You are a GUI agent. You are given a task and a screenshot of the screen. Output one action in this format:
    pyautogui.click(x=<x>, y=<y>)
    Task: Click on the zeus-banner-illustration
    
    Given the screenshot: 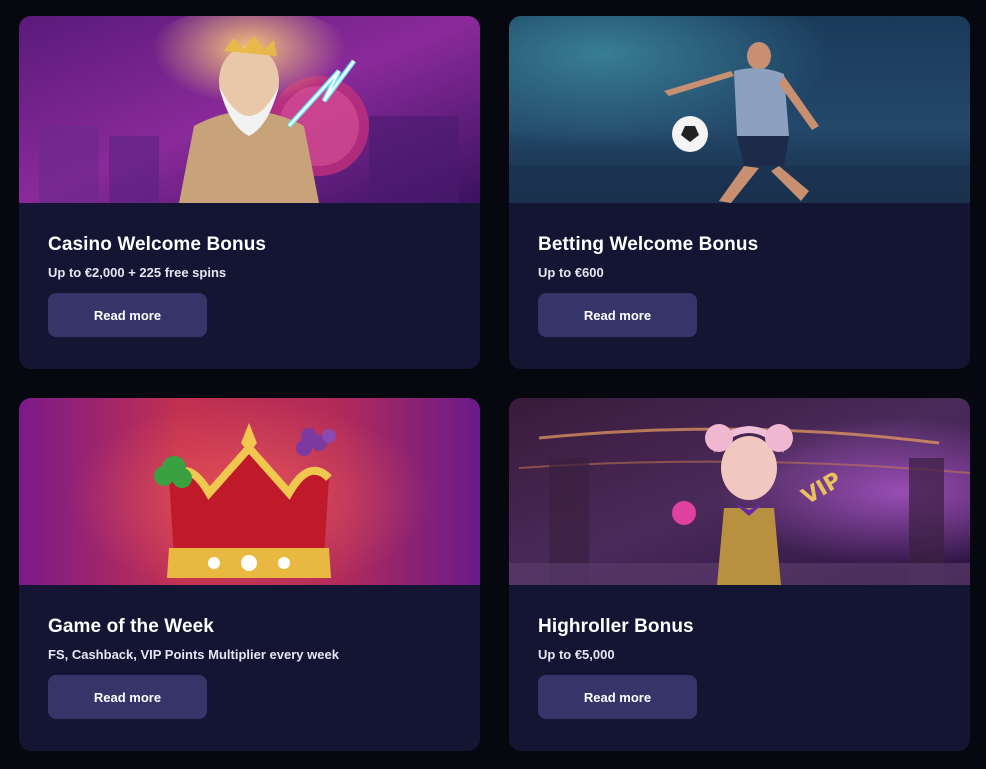 What is the action you would take?
    pyautogui.click(x=249, y=109)
    